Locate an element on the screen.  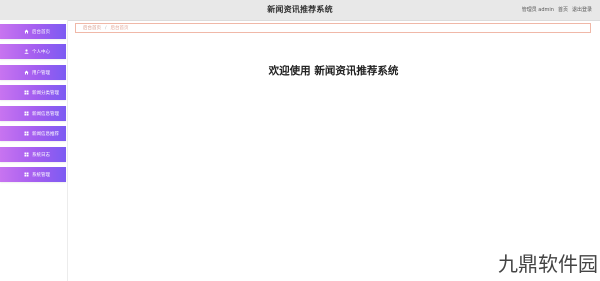
sidebar-item-users: 用户管理 is located at coordinates (33, 72).